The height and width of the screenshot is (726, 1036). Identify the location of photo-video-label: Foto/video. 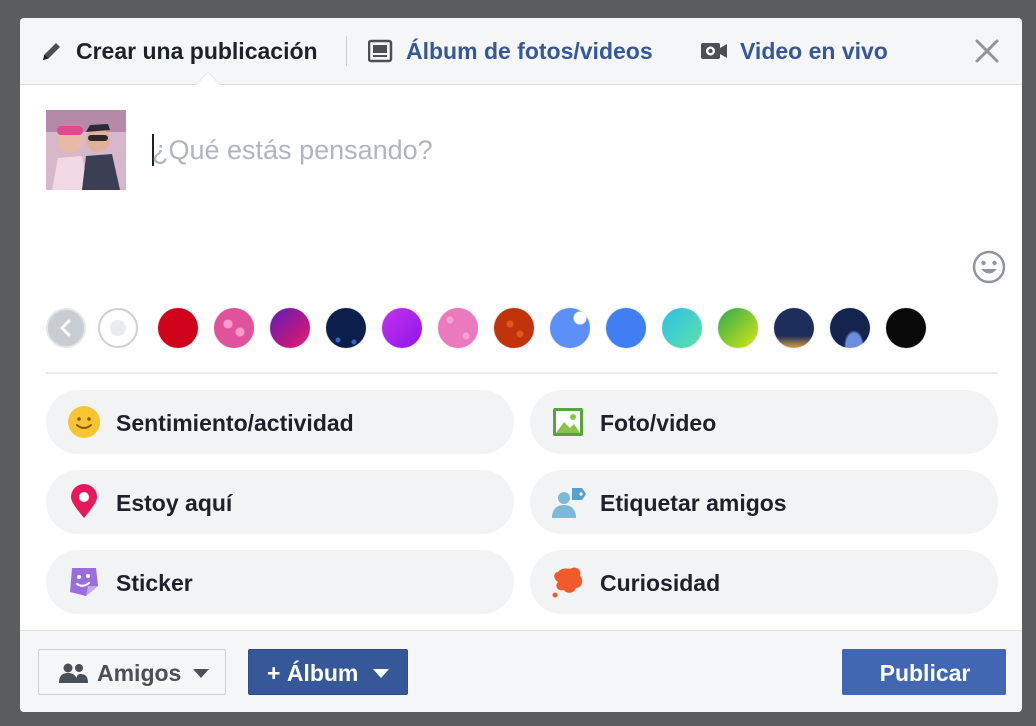
(658, 423).